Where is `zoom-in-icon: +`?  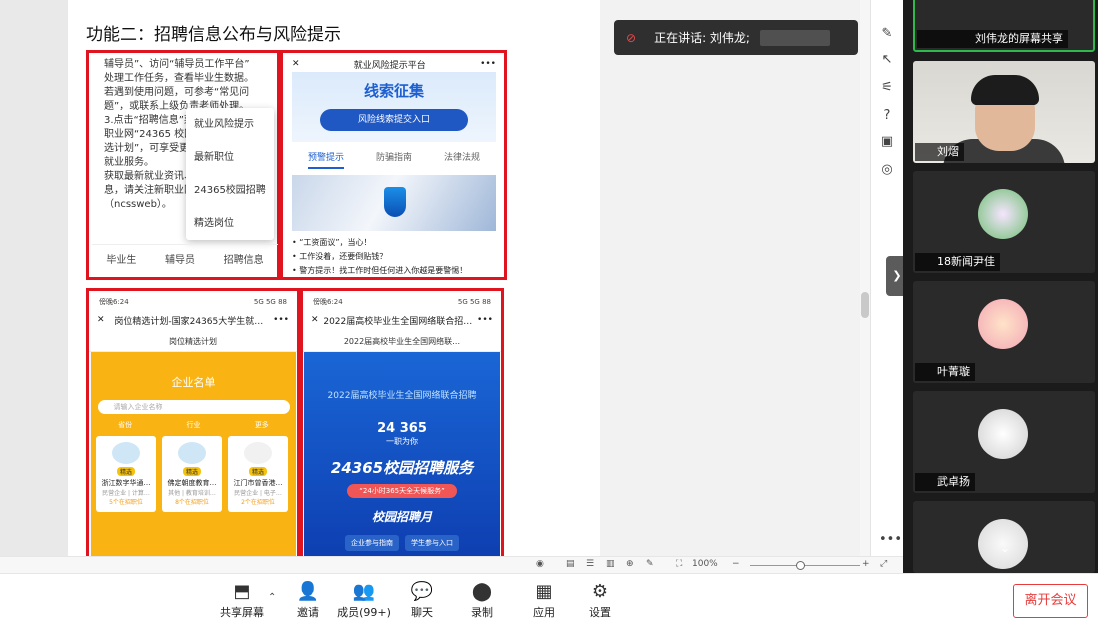
zoom-in-icon: + is located at coordinates (866, 564).